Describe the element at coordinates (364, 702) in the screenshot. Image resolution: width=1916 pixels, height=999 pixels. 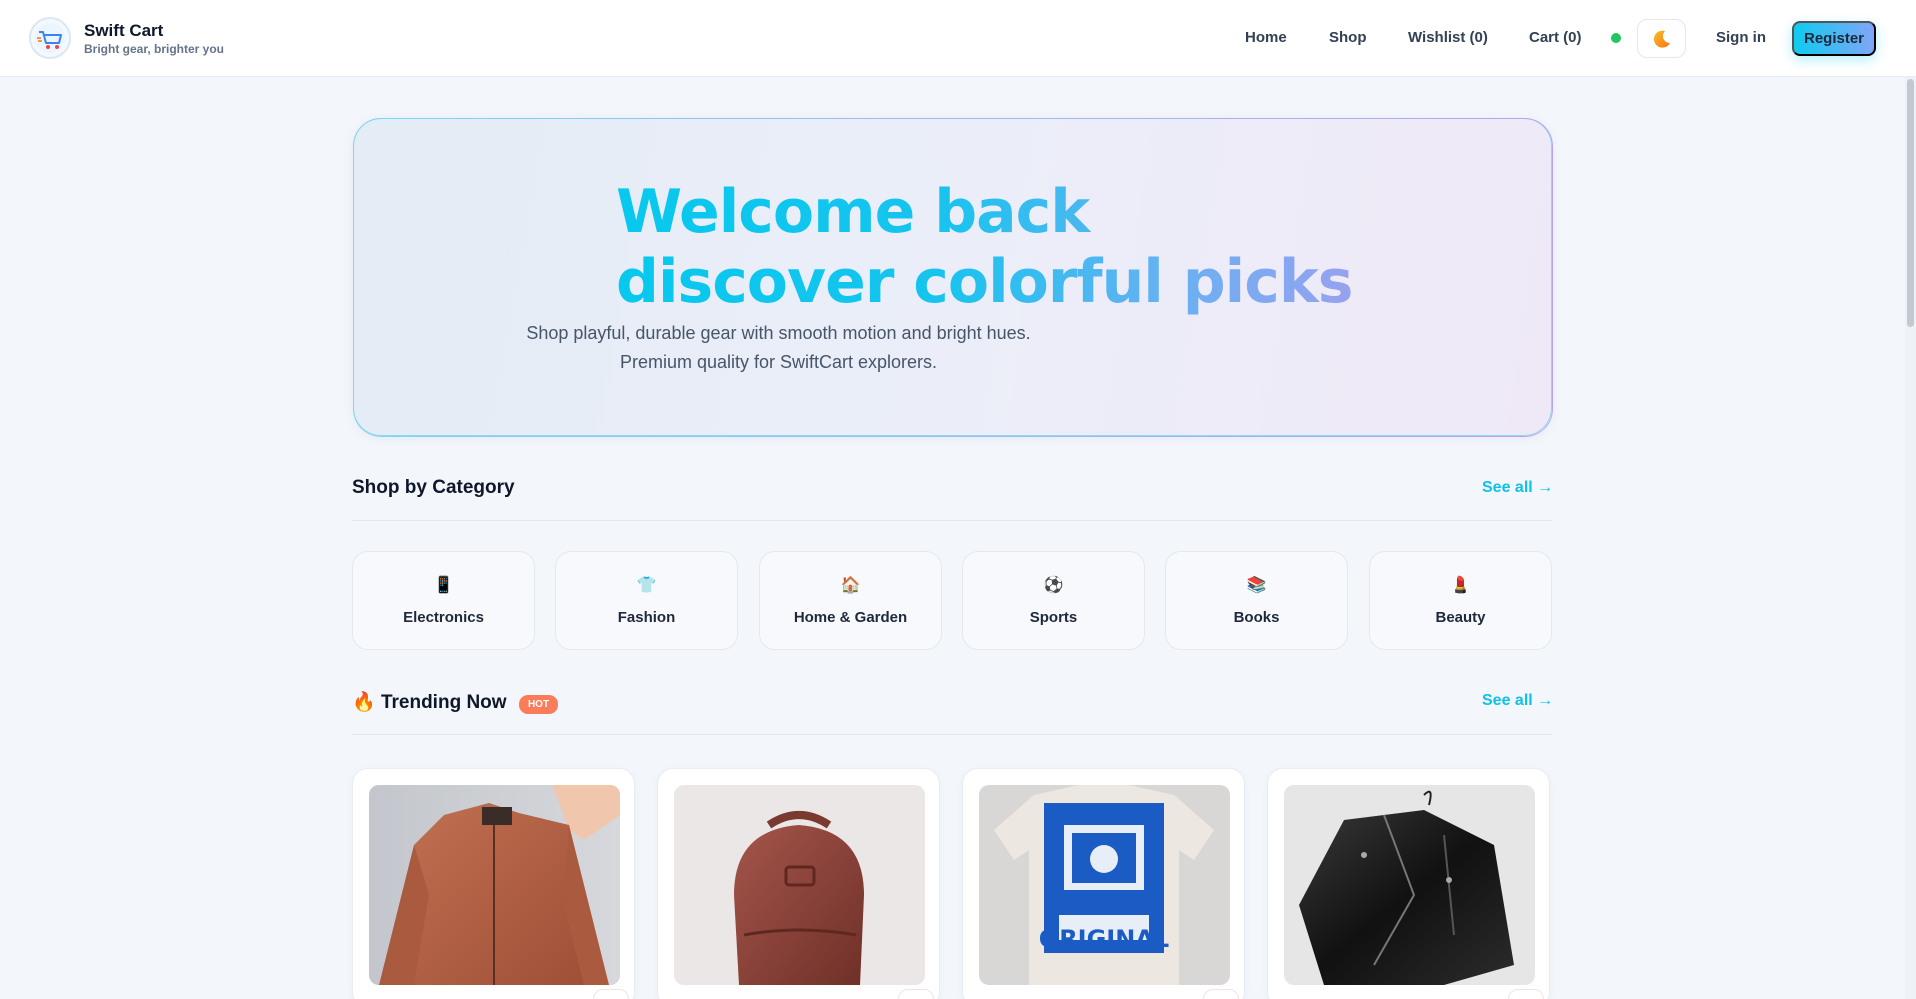
I see `fire-icon: 🔥` at that location.